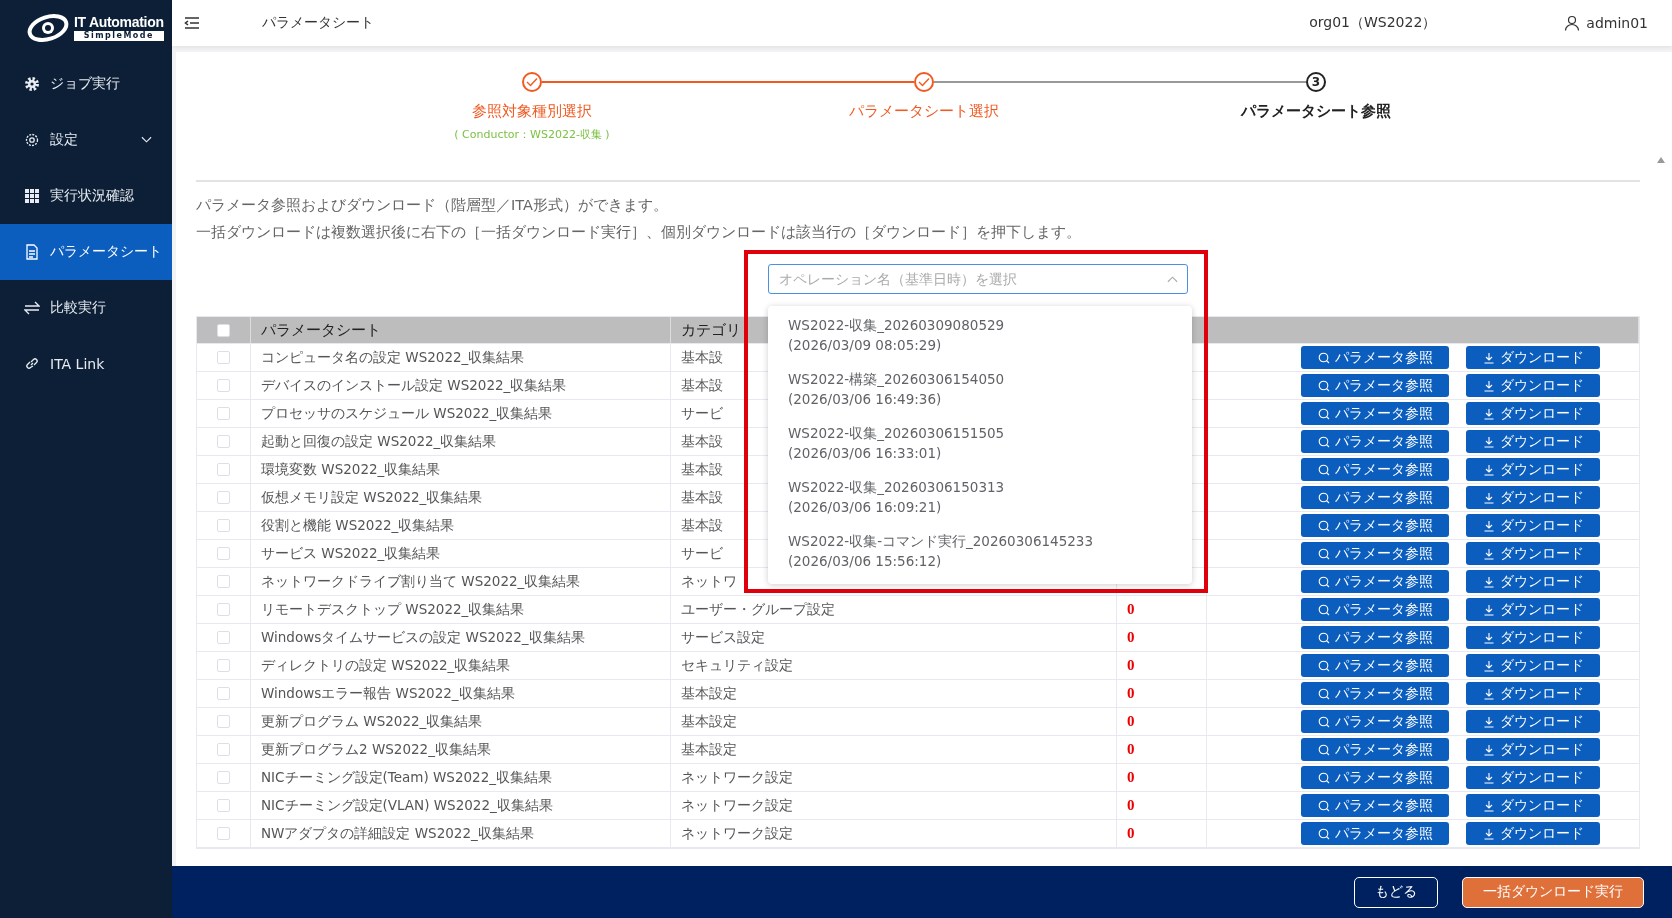 This screenshot has width=1672, height=918. I want to click on sidebar-item: 実行状況確認, so click(86, 196).